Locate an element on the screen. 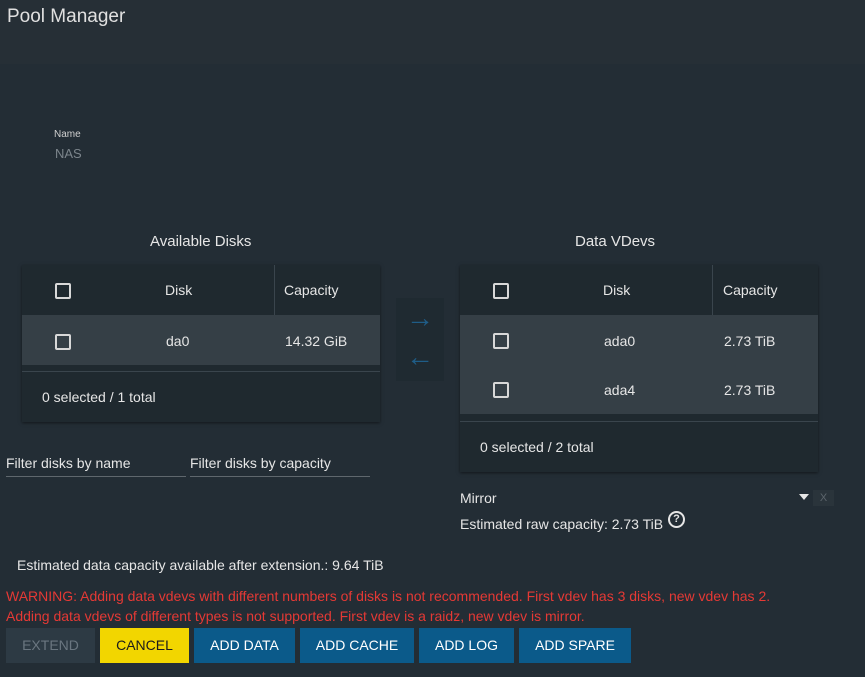  transfer-controls: → ← is located at coordinates (420, 339).